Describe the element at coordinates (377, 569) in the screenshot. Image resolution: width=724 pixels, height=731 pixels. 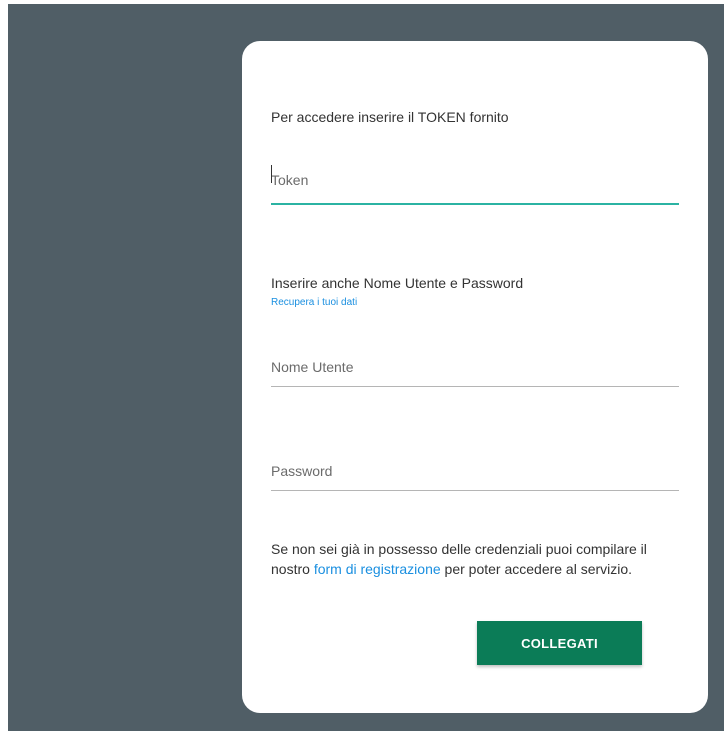
I see `registration-form-link: form di registrazione` at that location.